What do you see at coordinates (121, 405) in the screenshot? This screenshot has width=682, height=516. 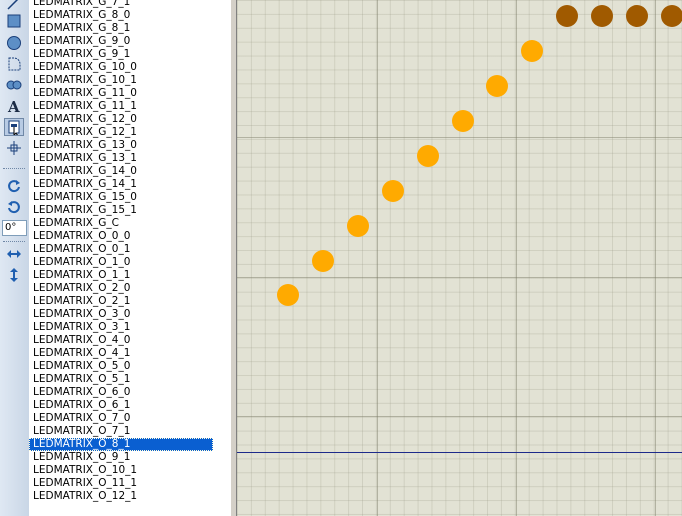 I see `list-item: LEDMATRIX_O_6_1` at bounding box center [121, 405].